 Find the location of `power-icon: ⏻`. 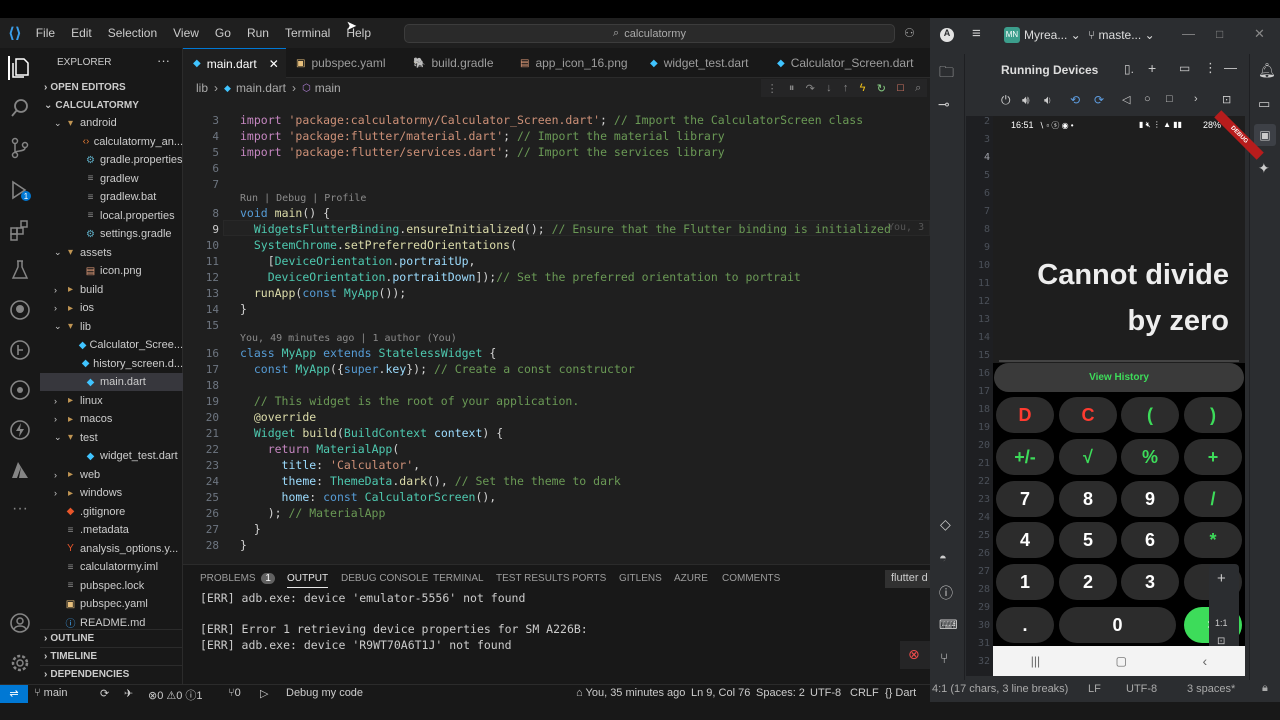

power-icon: ⏻ is located at coordinates (1006, 100).